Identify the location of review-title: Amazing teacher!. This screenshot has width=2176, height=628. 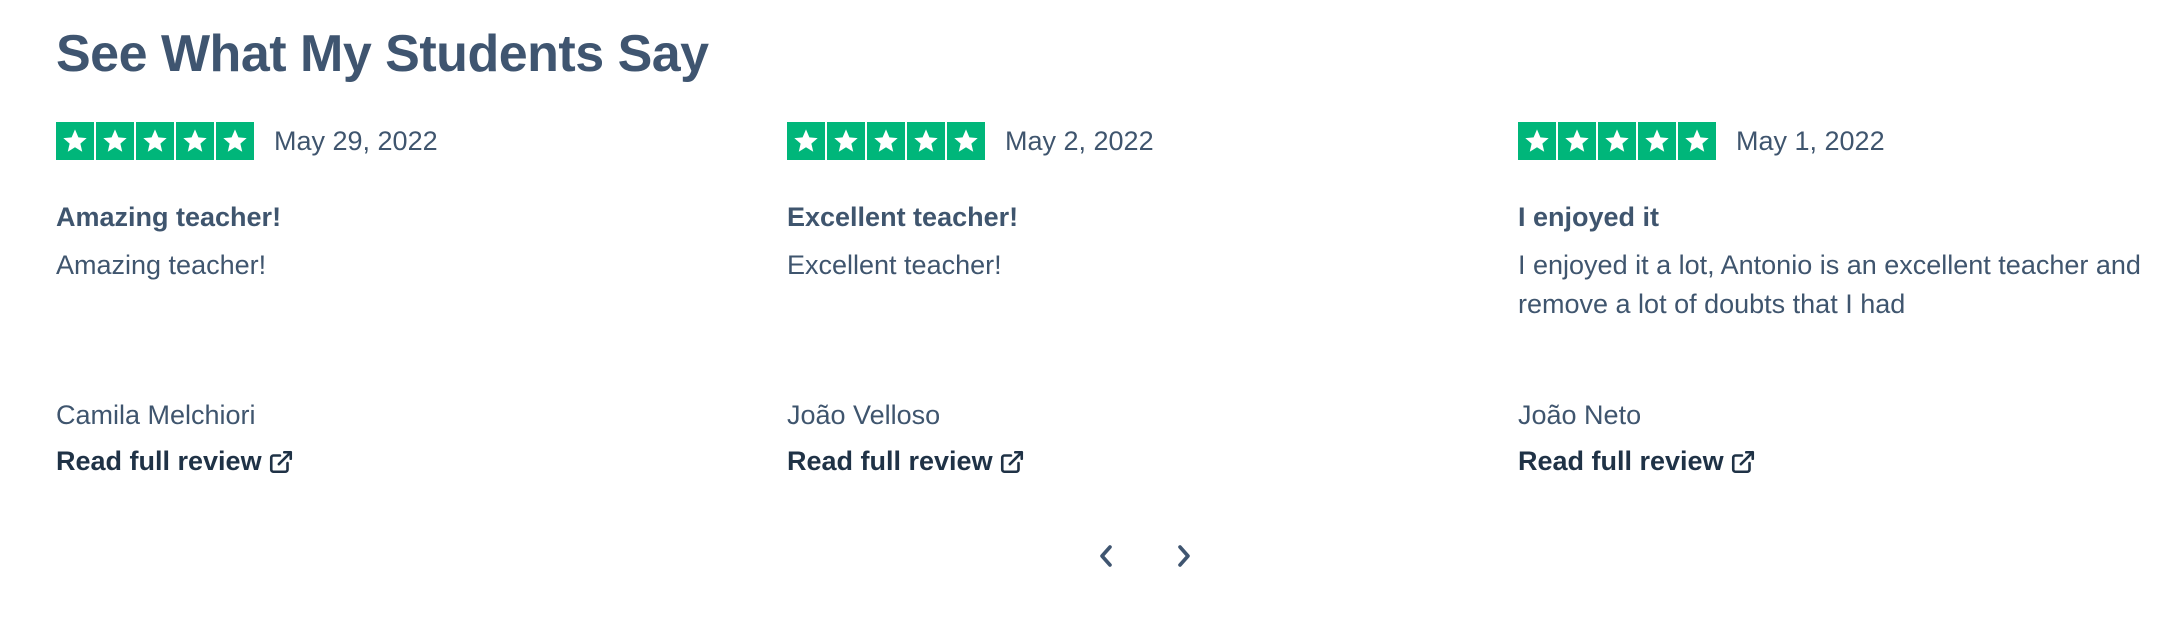
(169, 217).